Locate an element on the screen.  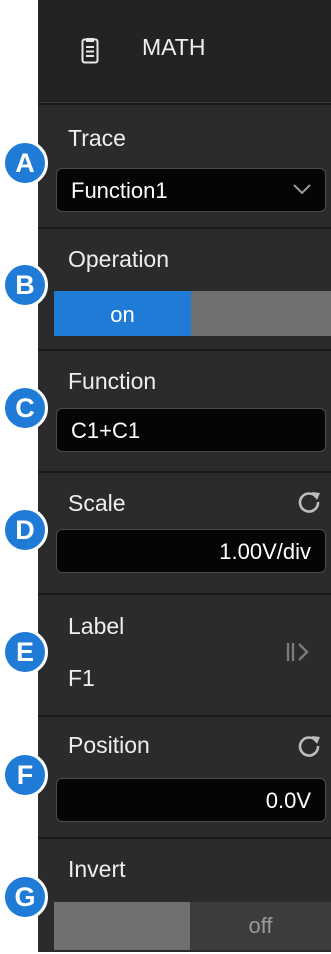
invert-on-segment is located at coordinates (122, 926).